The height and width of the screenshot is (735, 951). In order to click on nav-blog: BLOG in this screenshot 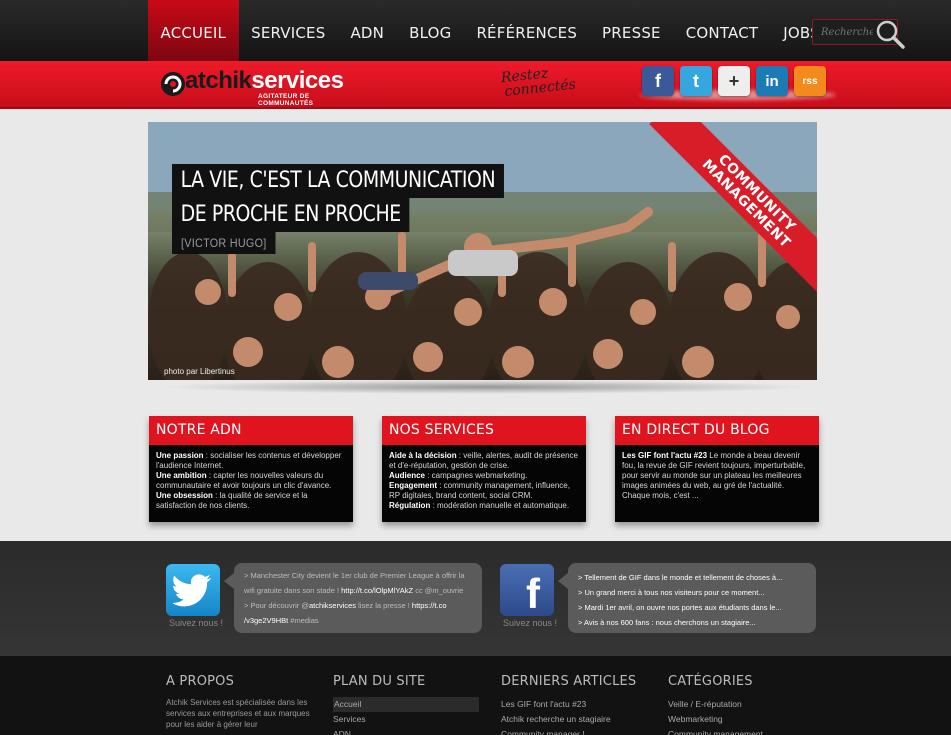, I will do `click(430, 30)`.